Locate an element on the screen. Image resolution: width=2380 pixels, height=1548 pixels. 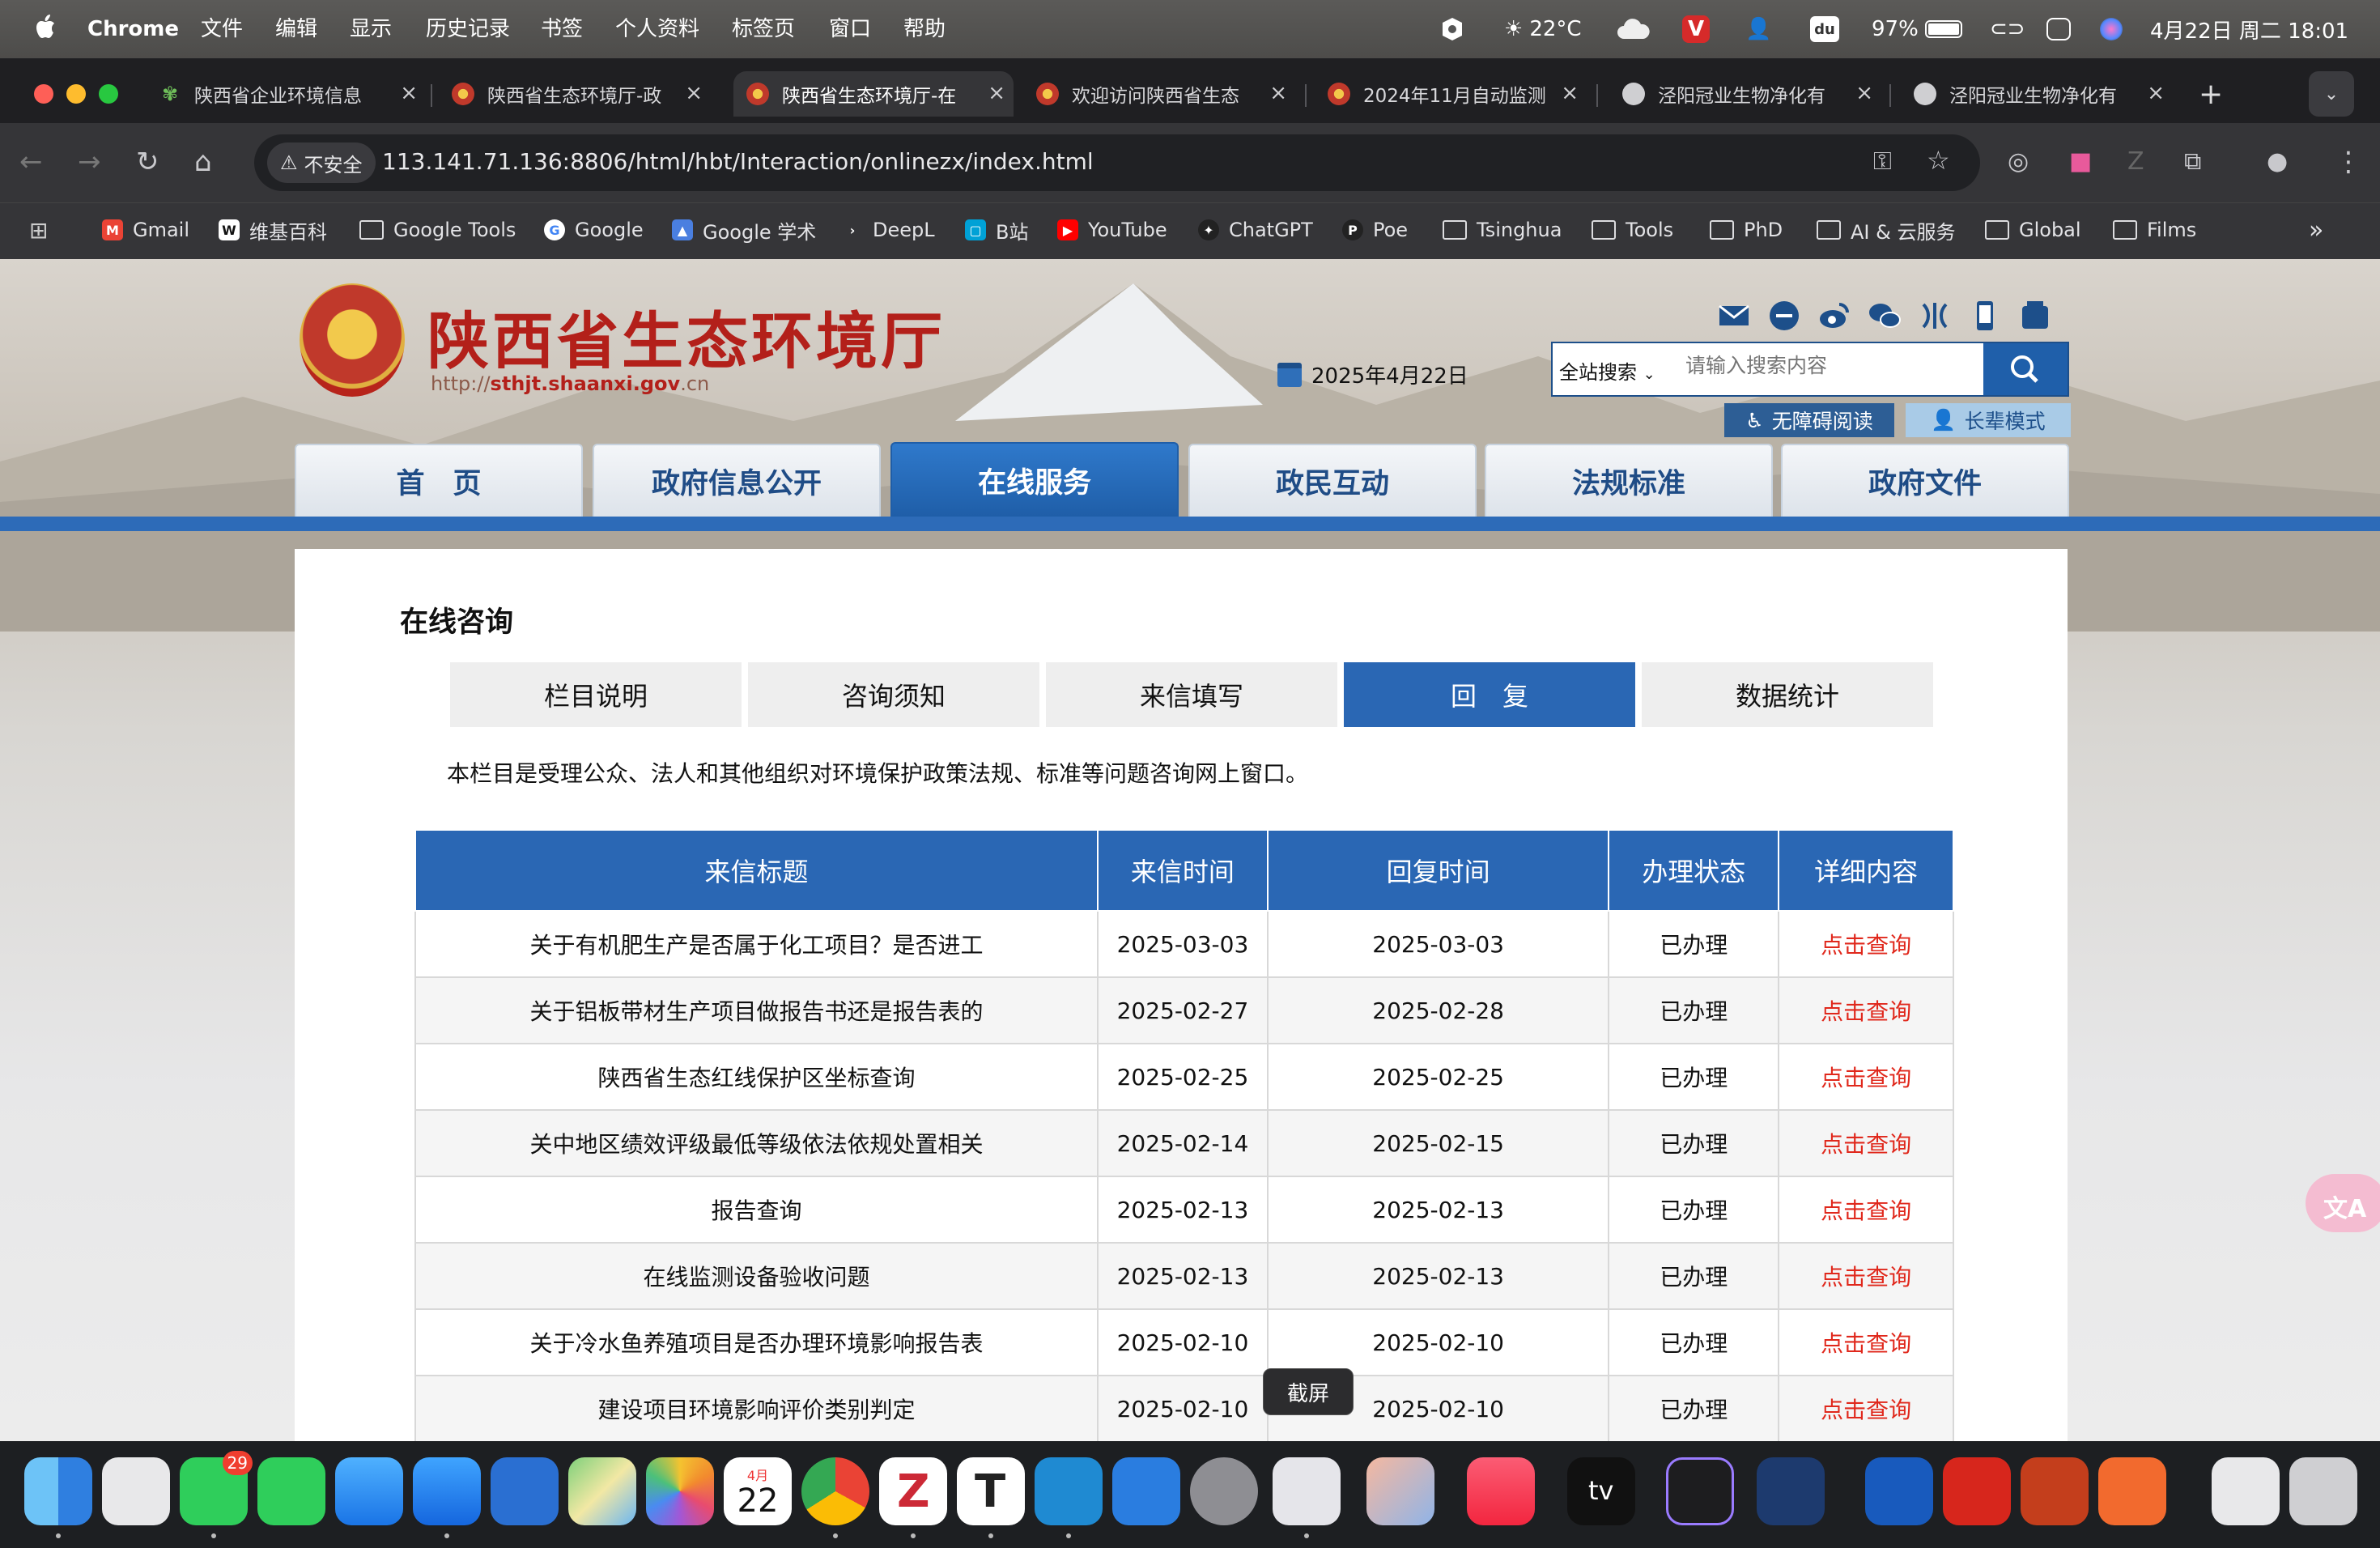
tab-search-chevron-icon: ⌄ is located at coordinates (2331, 94).